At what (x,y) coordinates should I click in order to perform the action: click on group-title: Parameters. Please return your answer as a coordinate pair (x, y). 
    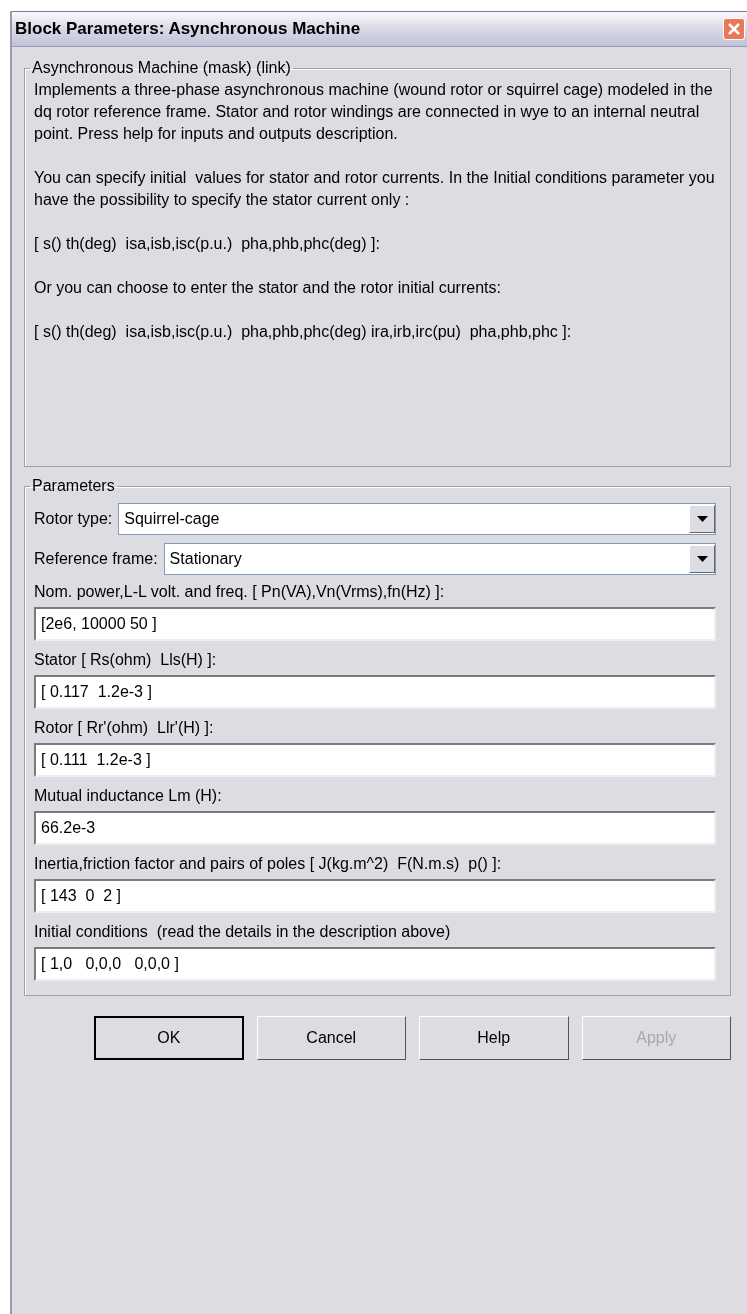
    Looking at the image, I should click on (73, 486).